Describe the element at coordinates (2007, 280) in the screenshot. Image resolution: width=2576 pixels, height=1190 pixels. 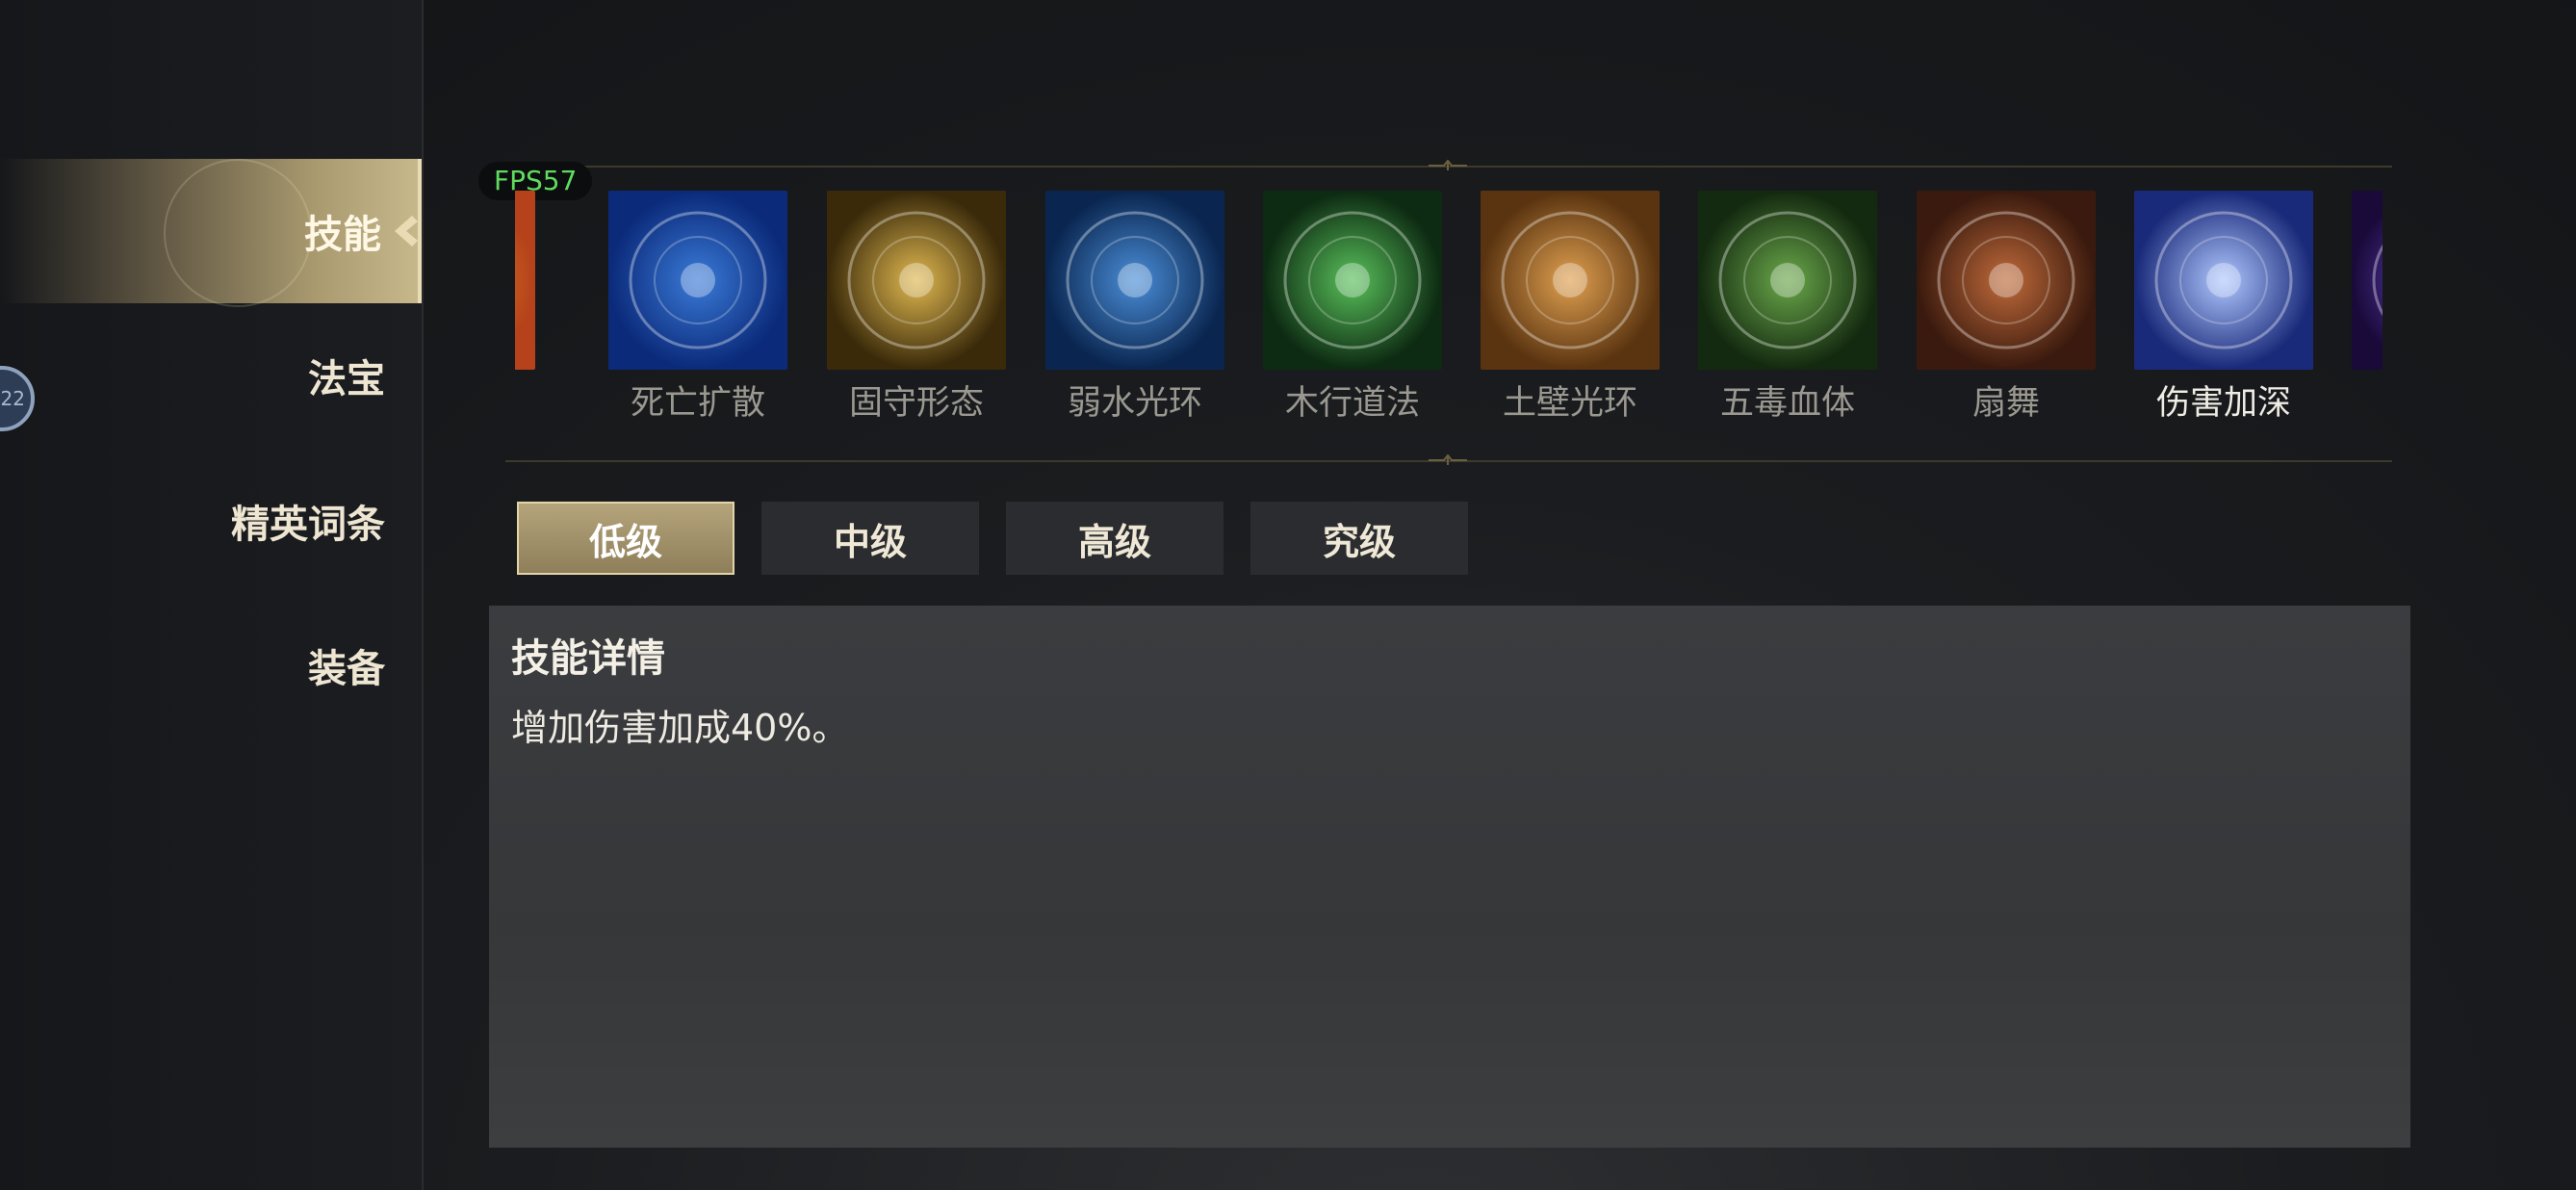
I see `fan-dance-icon` at that location.